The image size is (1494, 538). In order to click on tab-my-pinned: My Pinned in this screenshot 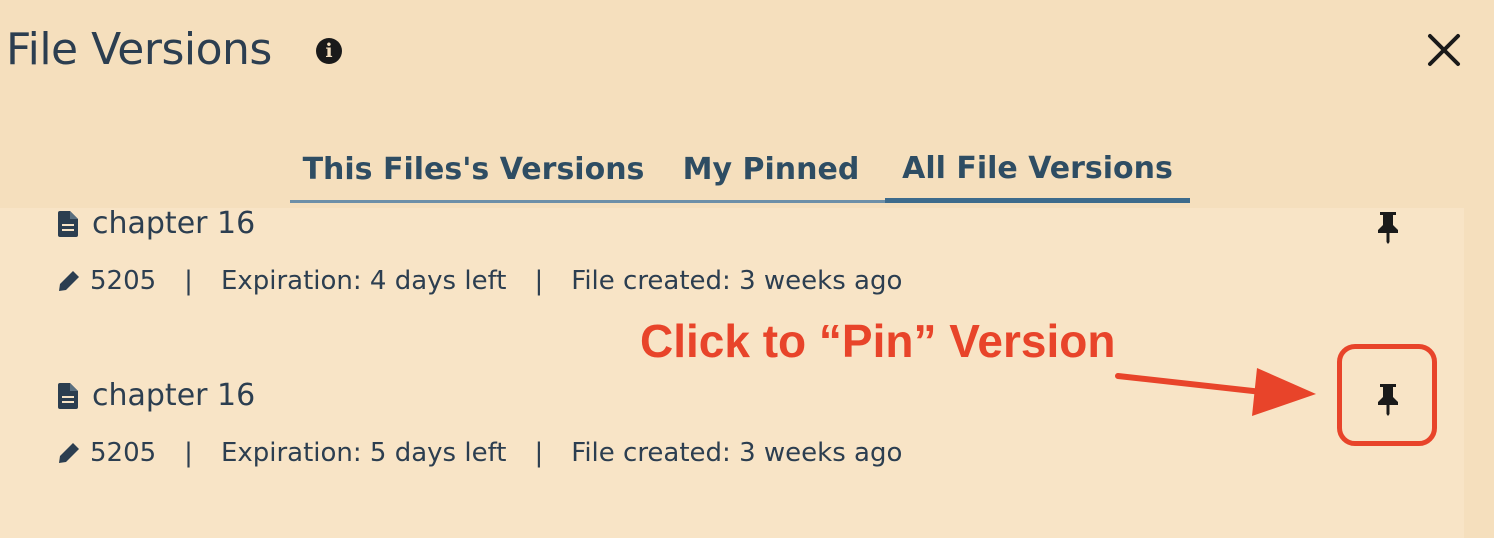, I will do `click(771, 170)`.